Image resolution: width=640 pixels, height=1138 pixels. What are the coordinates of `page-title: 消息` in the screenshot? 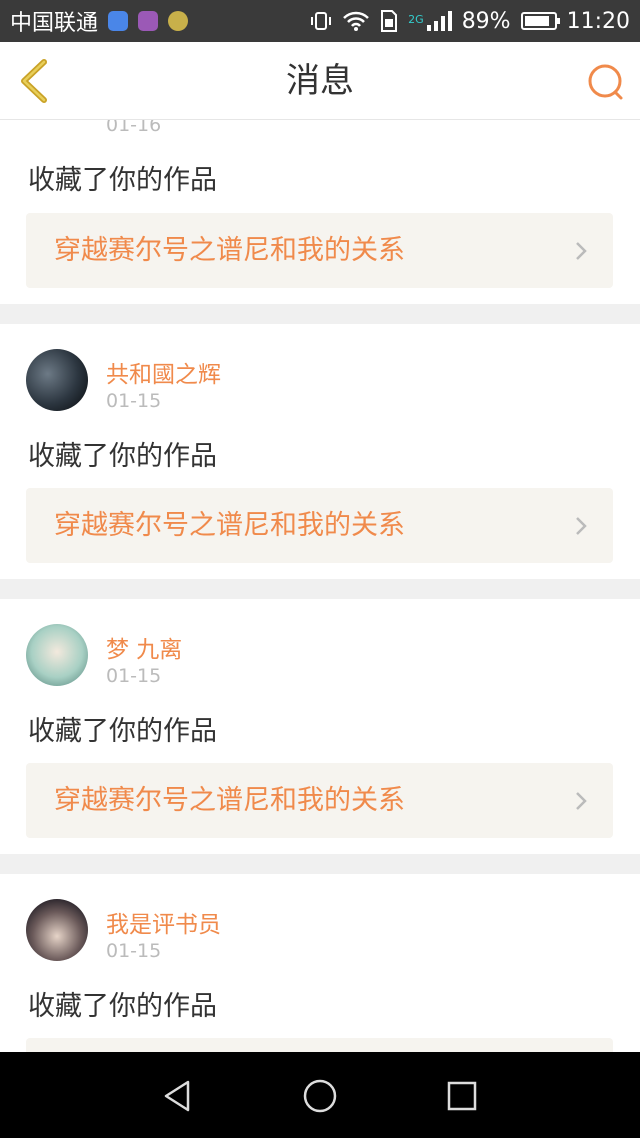 It's located at (320, 81).